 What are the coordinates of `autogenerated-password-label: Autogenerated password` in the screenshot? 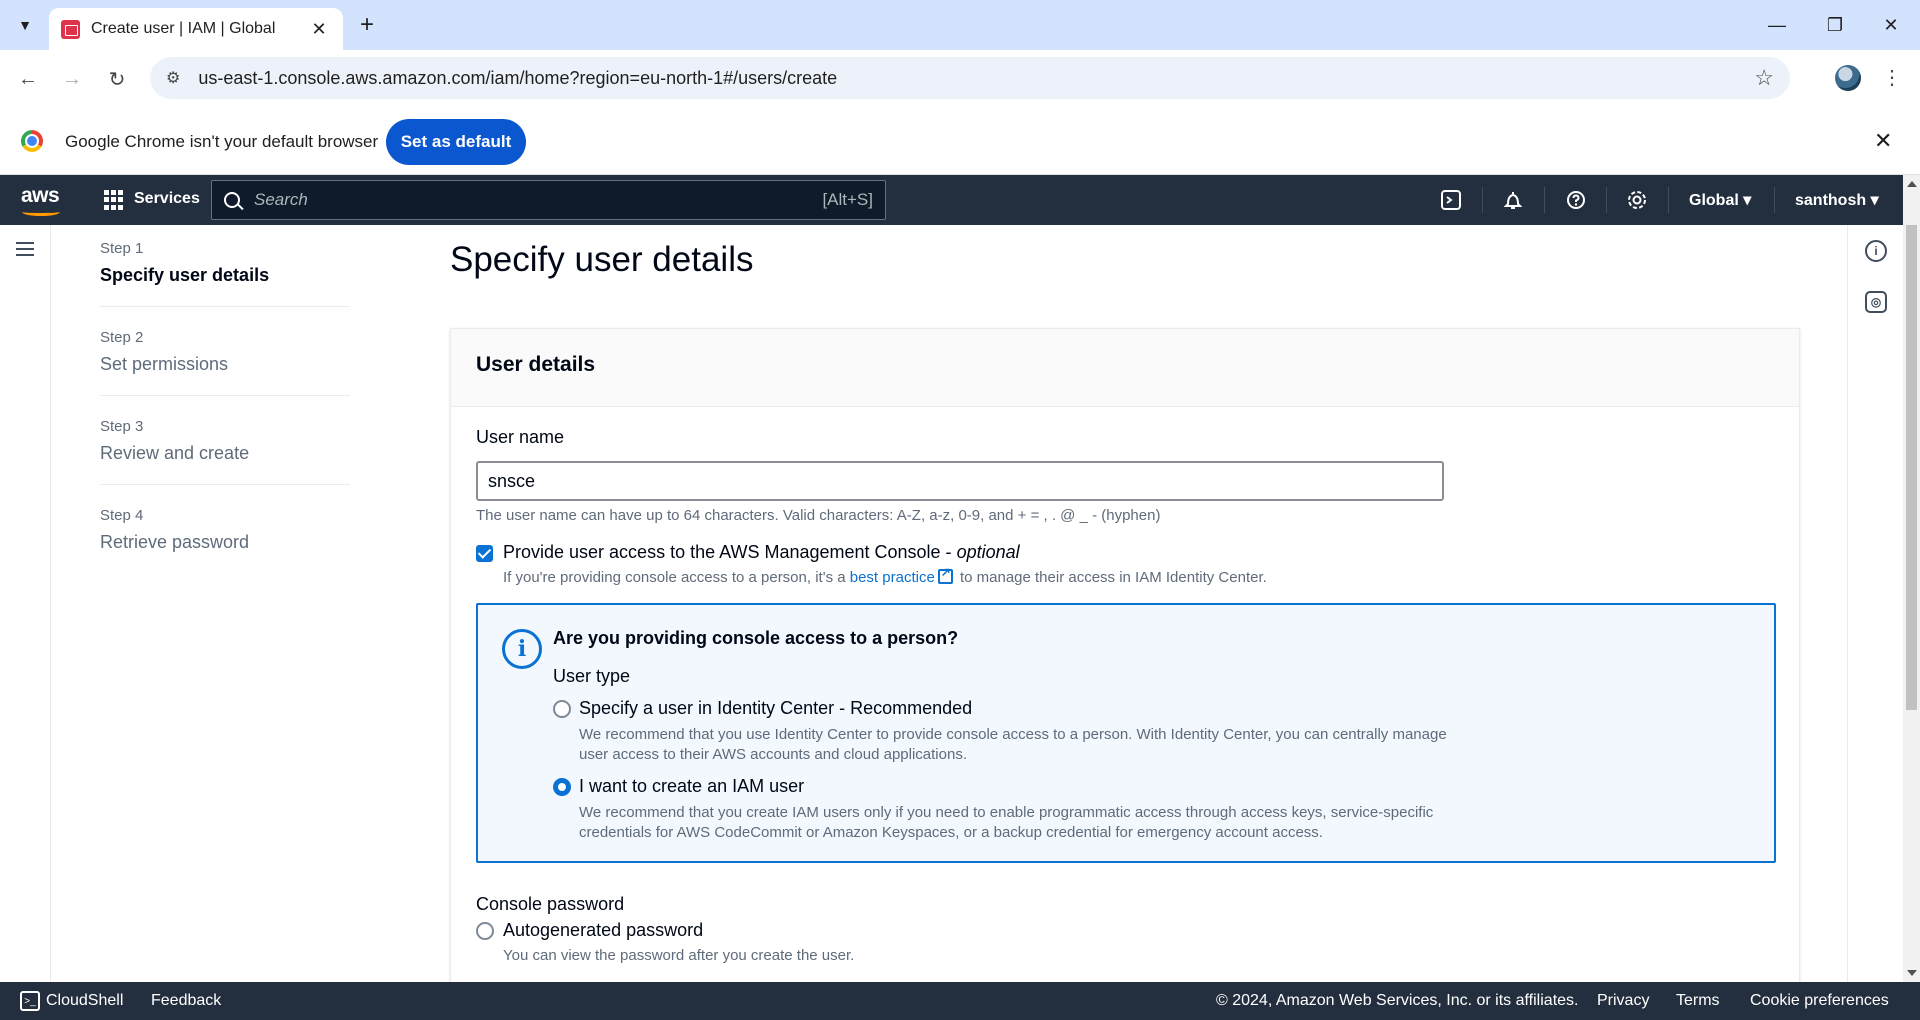 It's located at (603, 930).